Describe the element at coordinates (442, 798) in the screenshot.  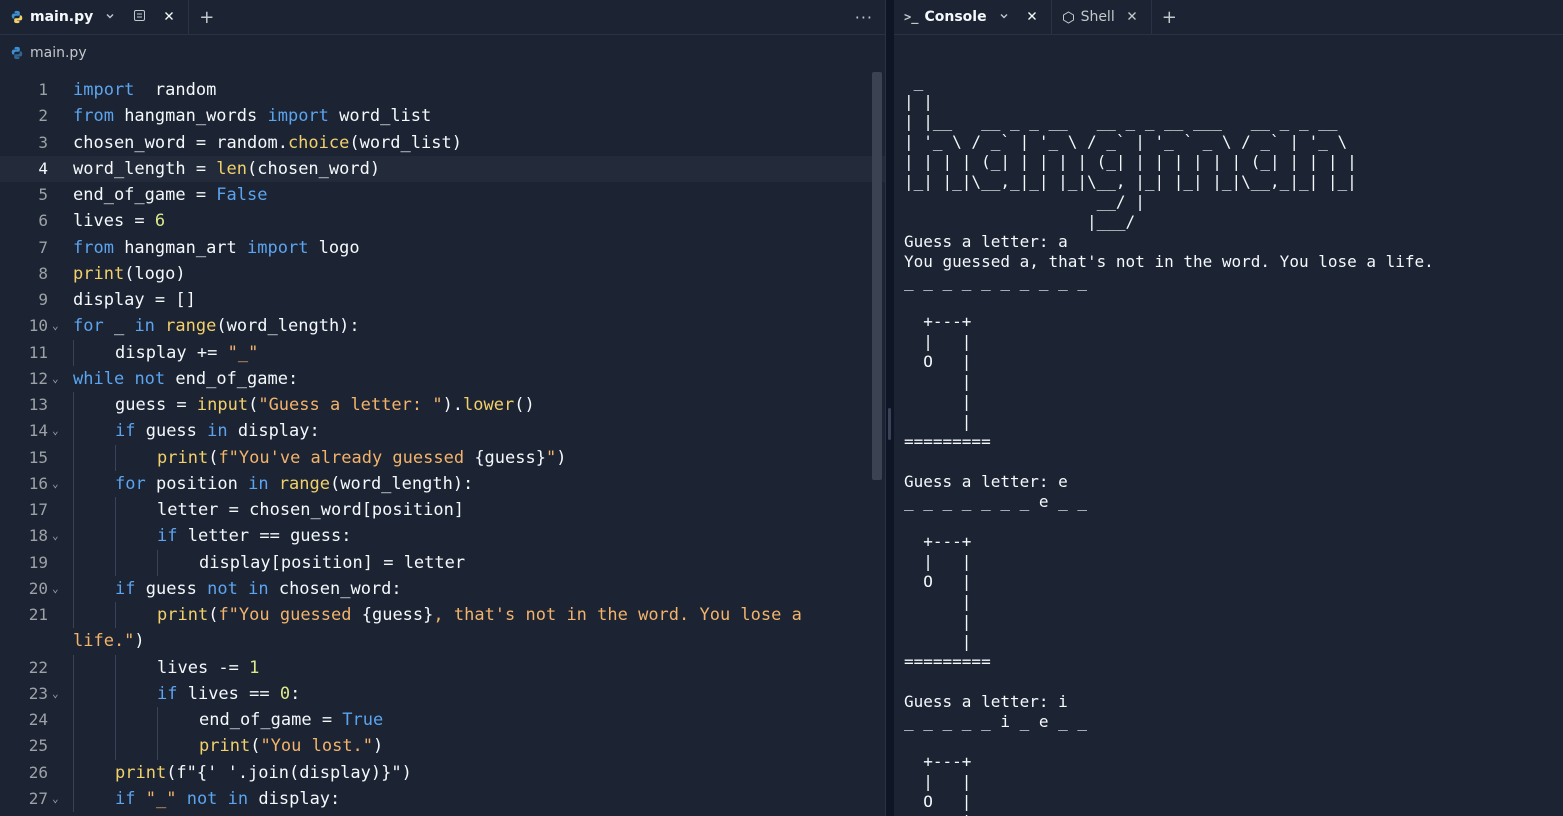
I see `code-line: 27 ⌄ if "_" not in display:` at that location.